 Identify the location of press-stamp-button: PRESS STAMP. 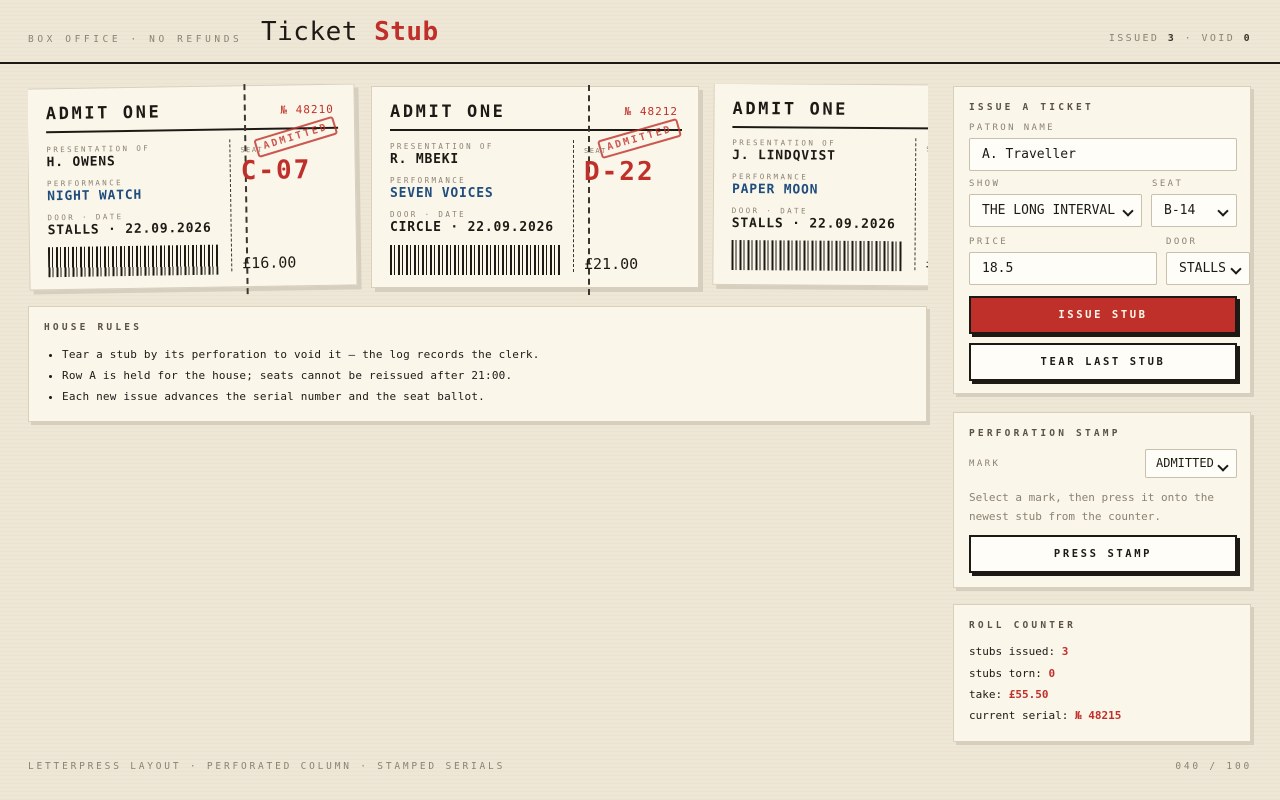
(1103, 554).